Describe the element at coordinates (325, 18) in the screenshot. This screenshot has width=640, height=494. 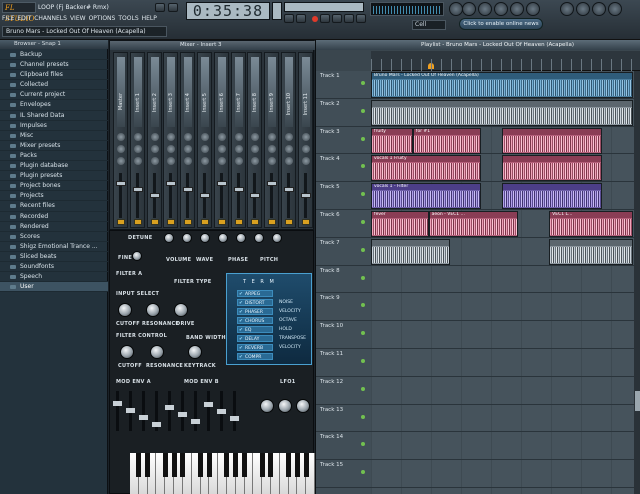
I see `play-button` at that location.